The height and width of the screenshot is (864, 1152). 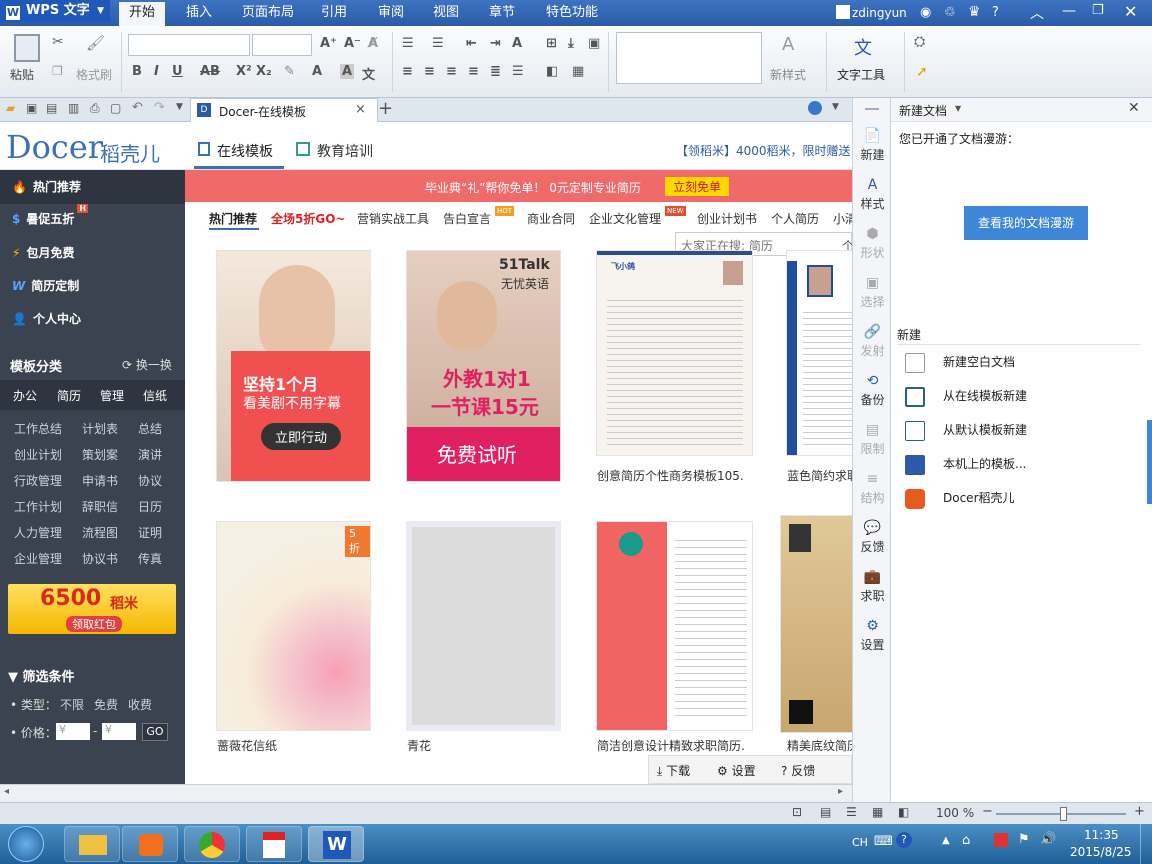 What do you see at coordinates (835, 107) in the screenshot?
I see `tab-menu-icon: ▼` at bounding box center [835, 107].